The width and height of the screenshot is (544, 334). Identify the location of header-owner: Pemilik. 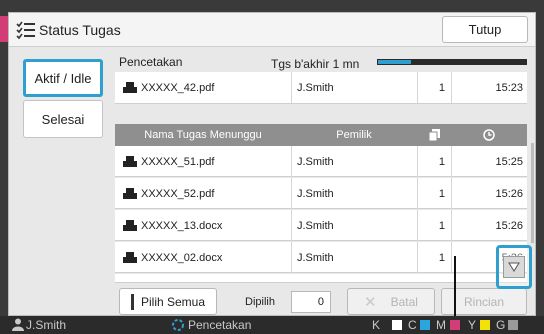
(354, 135).